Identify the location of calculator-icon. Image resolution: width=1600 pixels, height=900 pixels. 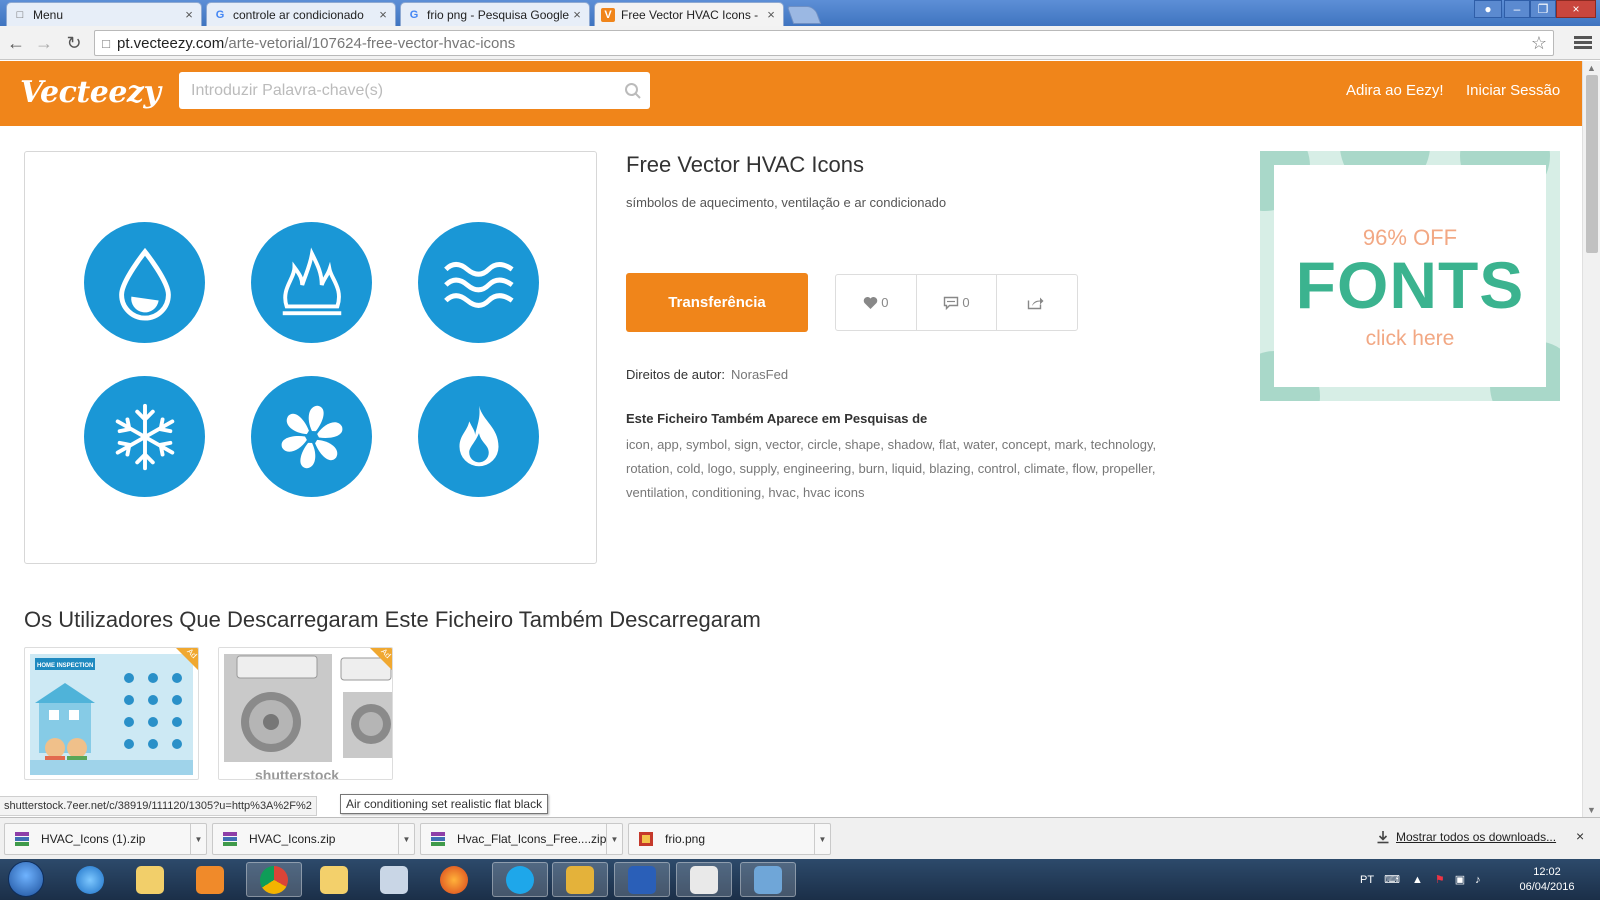
(394, 879).